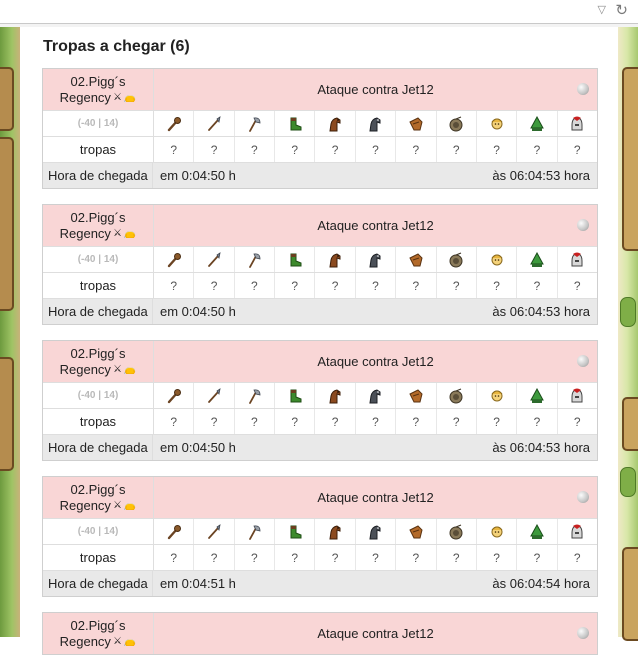 The height and width of the screenshot is (655, 638). What do you see at coordinates (255, 395) in the screenshot?
I see `axe-icon` at bounding box center [255, 395].